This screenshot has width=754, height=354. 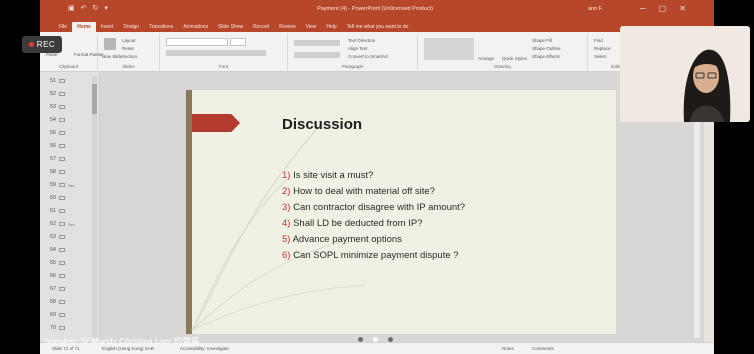 What do you see at coordinates (131, 27) in the screenshot?
I see `tab-design: Design` at bounding box center [131, 27].